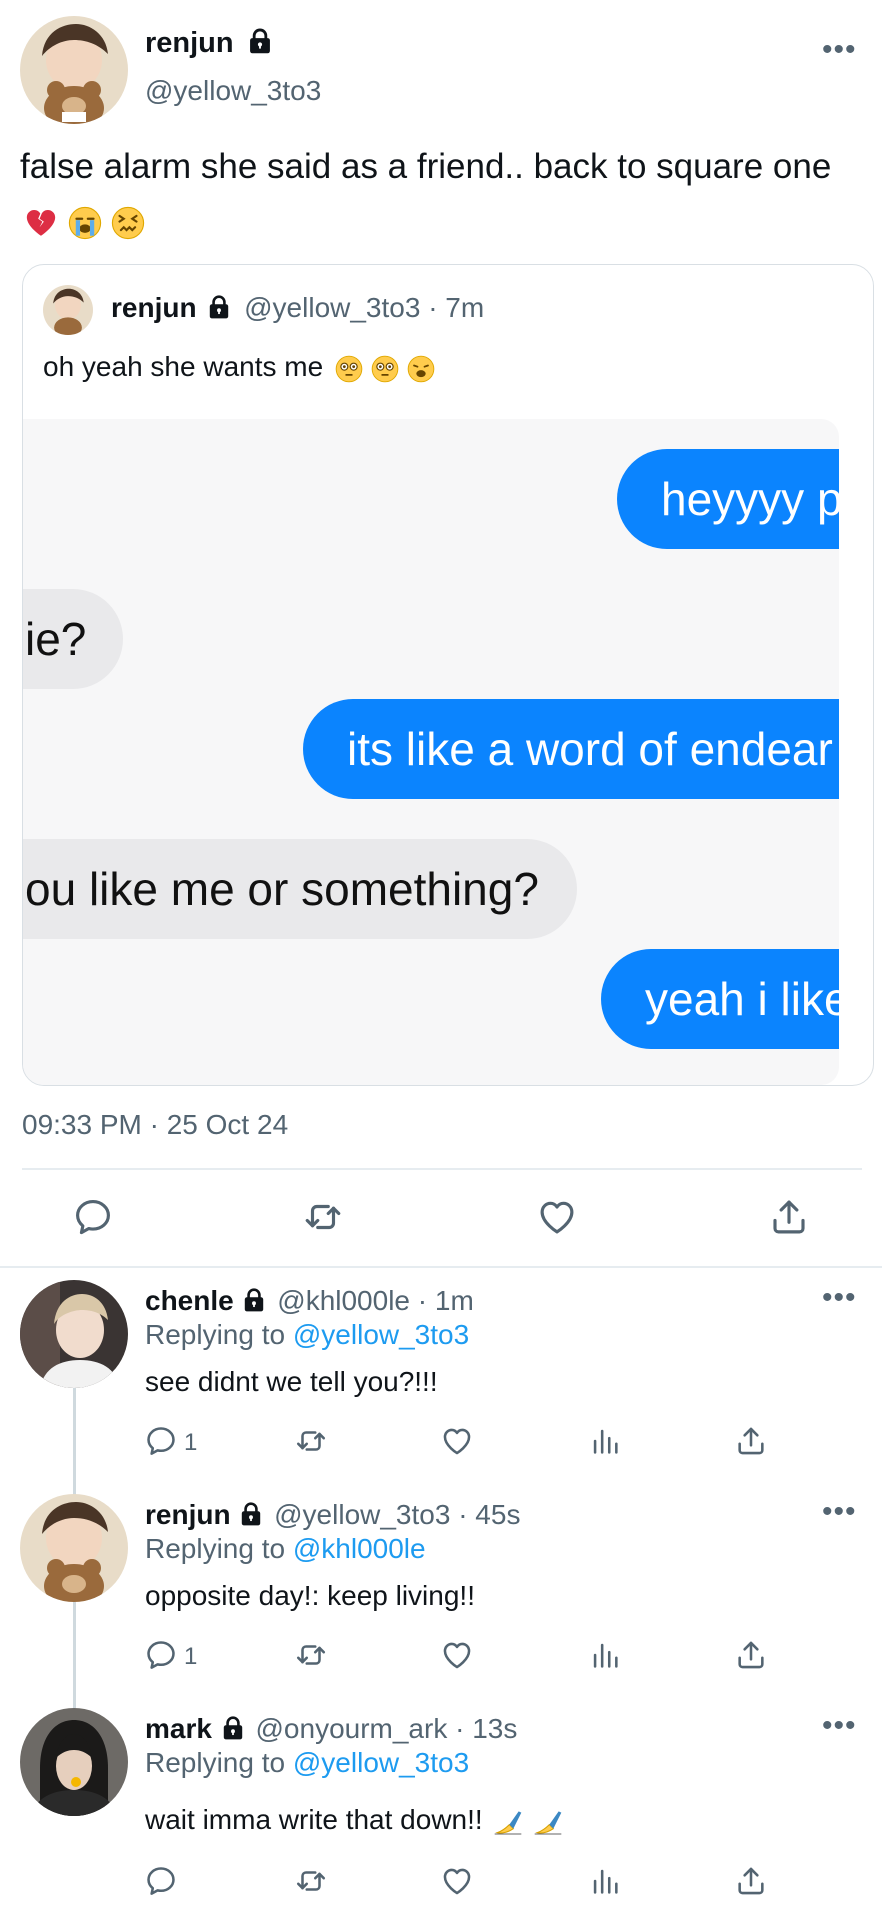 This screenshot has width=882, height=1920. What do you see at coordinates (300, 889) in the screenshot?
I see `chat-bubble: ou like me or something?` at bounding box center [300, 889].